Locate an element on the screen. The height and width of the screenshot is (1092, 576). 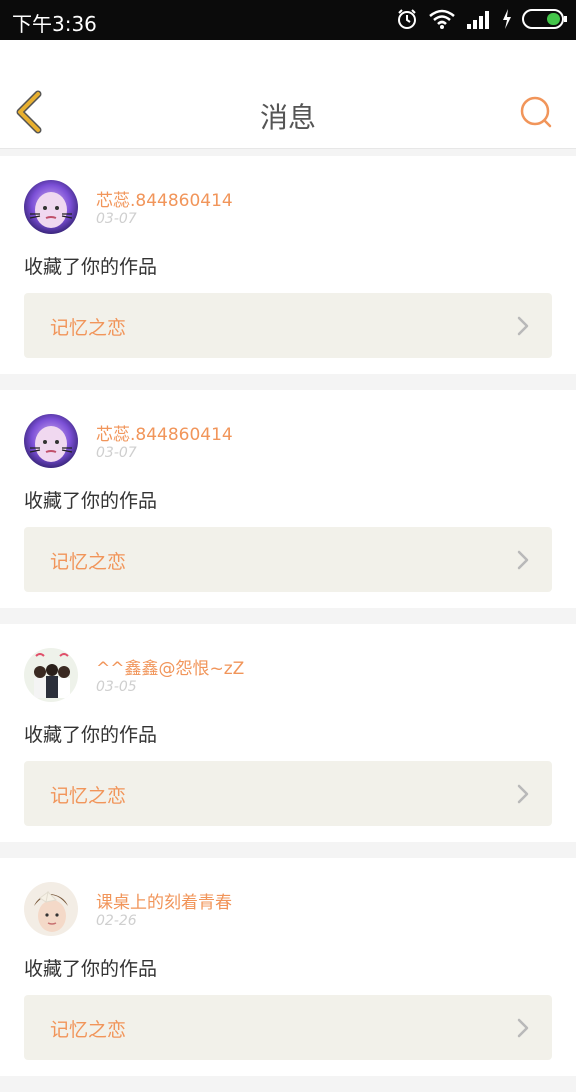
alarm-icon is located at coordinates (407, 19).